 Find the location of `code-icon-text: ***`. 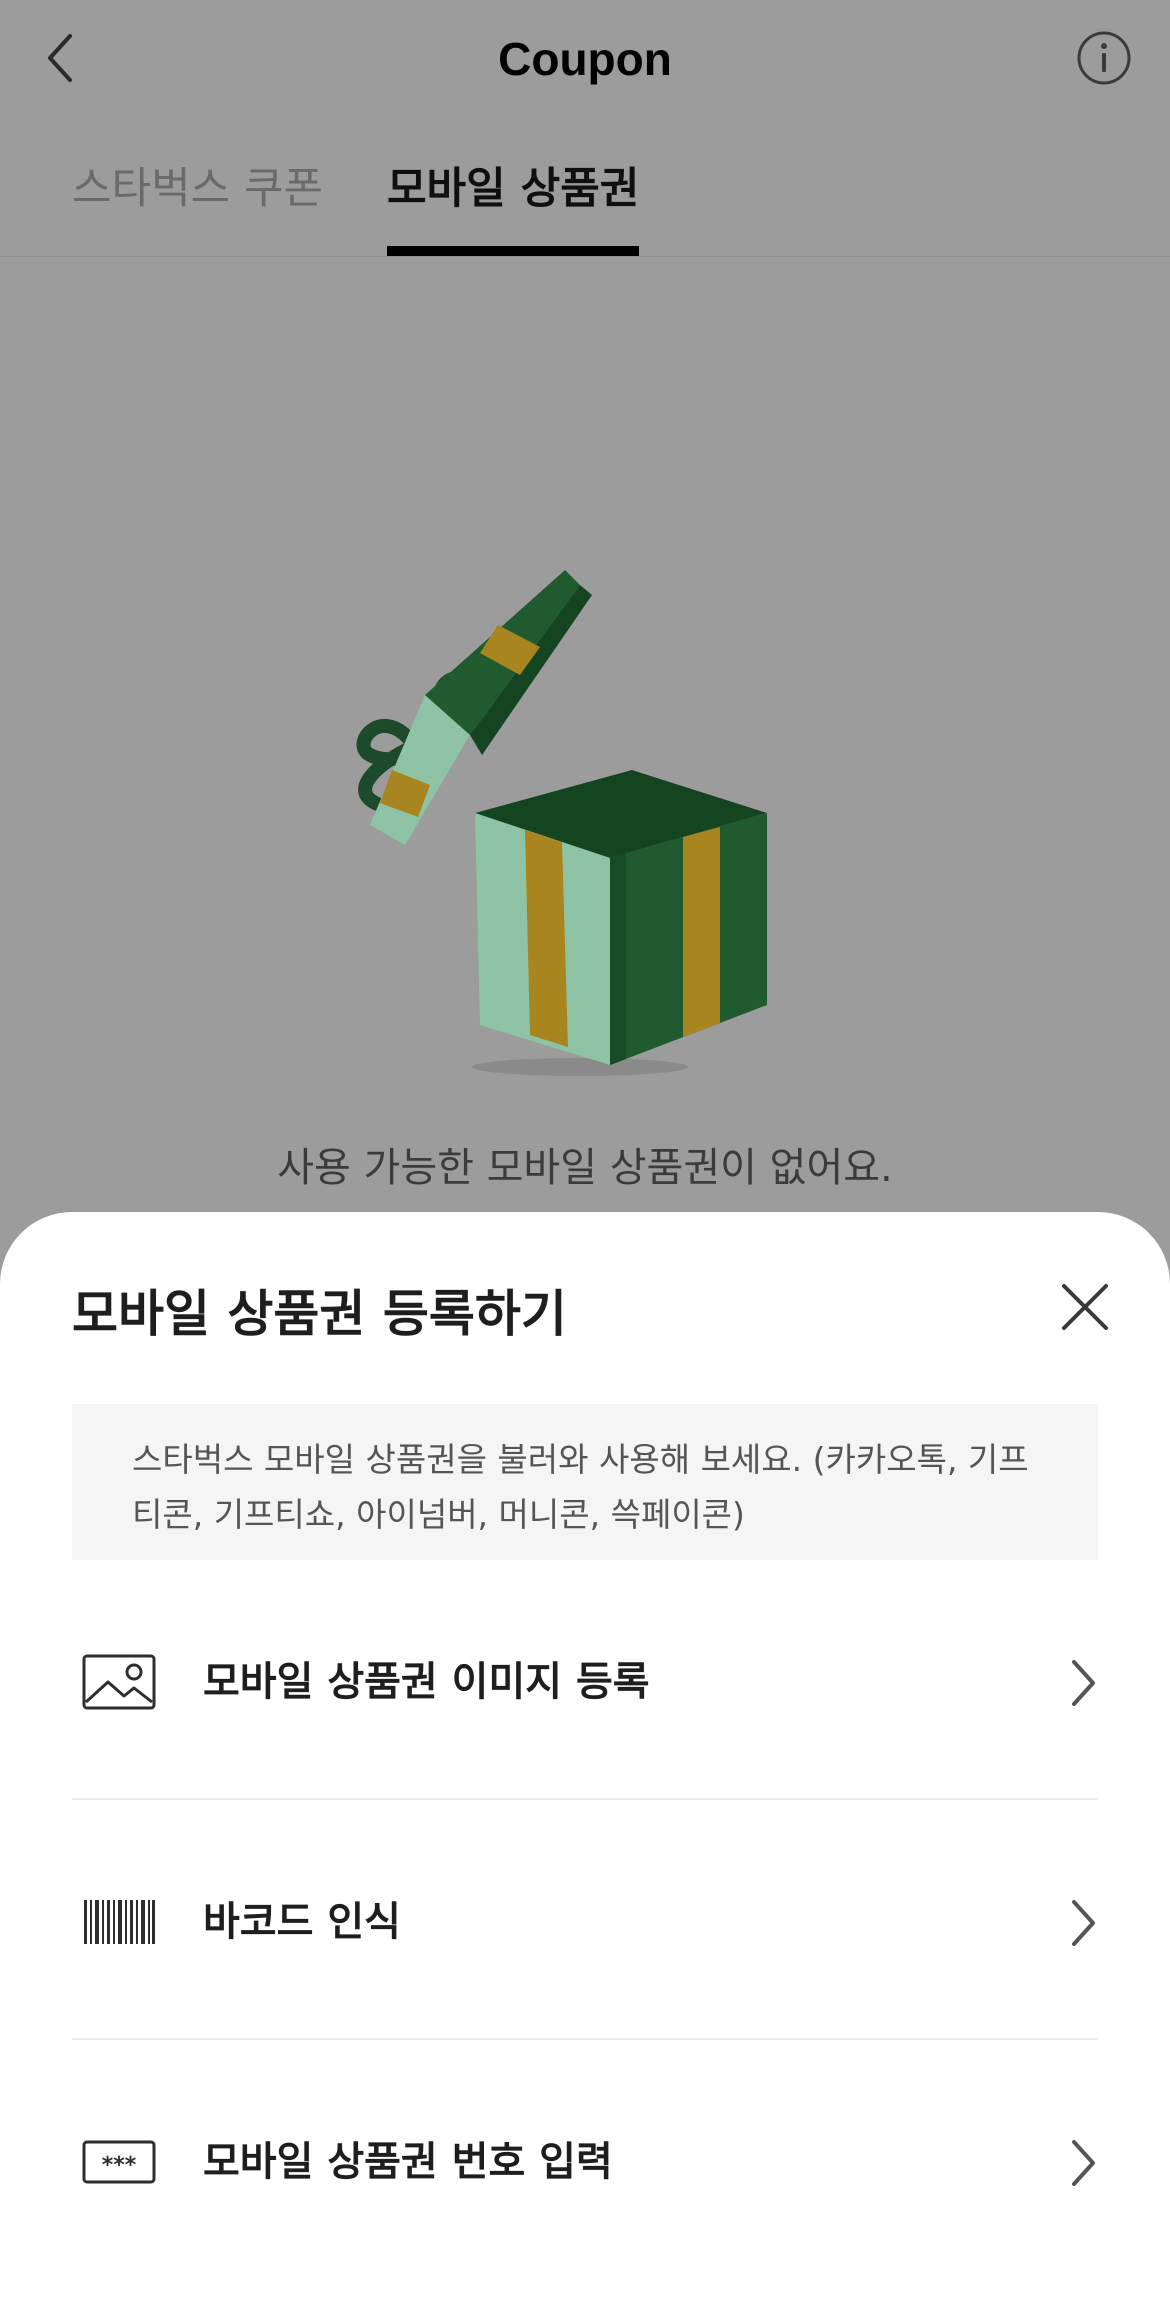

code-icon-text: *** is located at coordinates (119, 2165).